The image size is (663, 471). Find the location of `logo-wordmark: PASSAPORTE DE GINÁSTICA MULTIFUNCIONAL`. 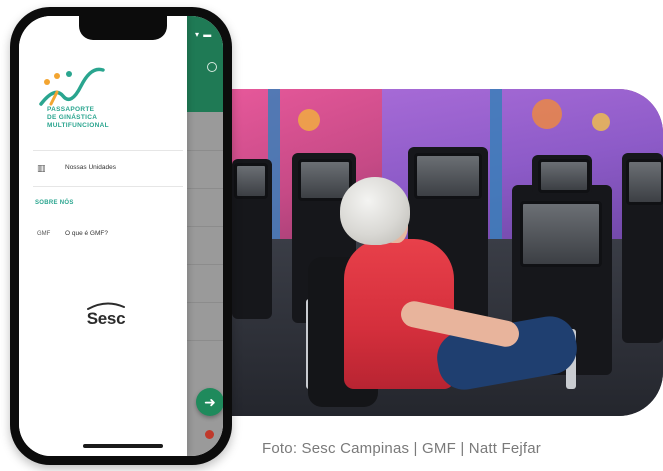

logo-wordmark: PASSAPORTE DE GINÁSTICA MULTIFUNCIONAL is located at coordinates (78, 118).